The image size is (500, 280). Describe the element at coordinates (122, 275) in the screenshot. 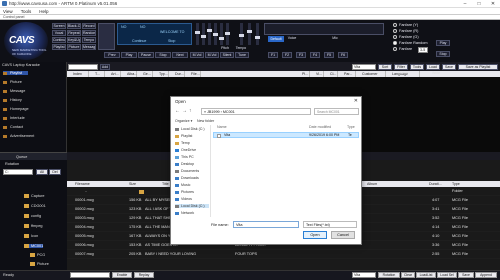

I see `enable-button: Enable` at that location.